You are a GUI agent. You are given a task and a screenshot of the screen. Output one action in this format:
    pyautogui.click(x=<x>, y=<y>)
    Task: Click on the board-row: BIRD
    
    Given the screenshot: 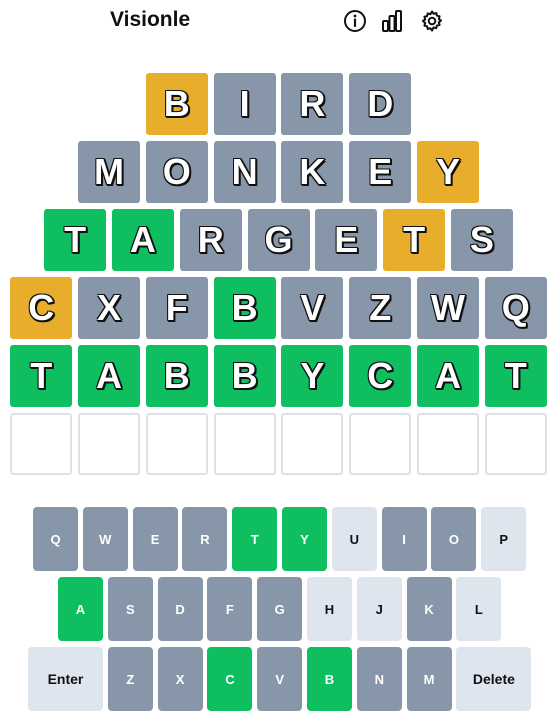 What is the action you would take?
    pyautogui.click(x=278, y=105)
    